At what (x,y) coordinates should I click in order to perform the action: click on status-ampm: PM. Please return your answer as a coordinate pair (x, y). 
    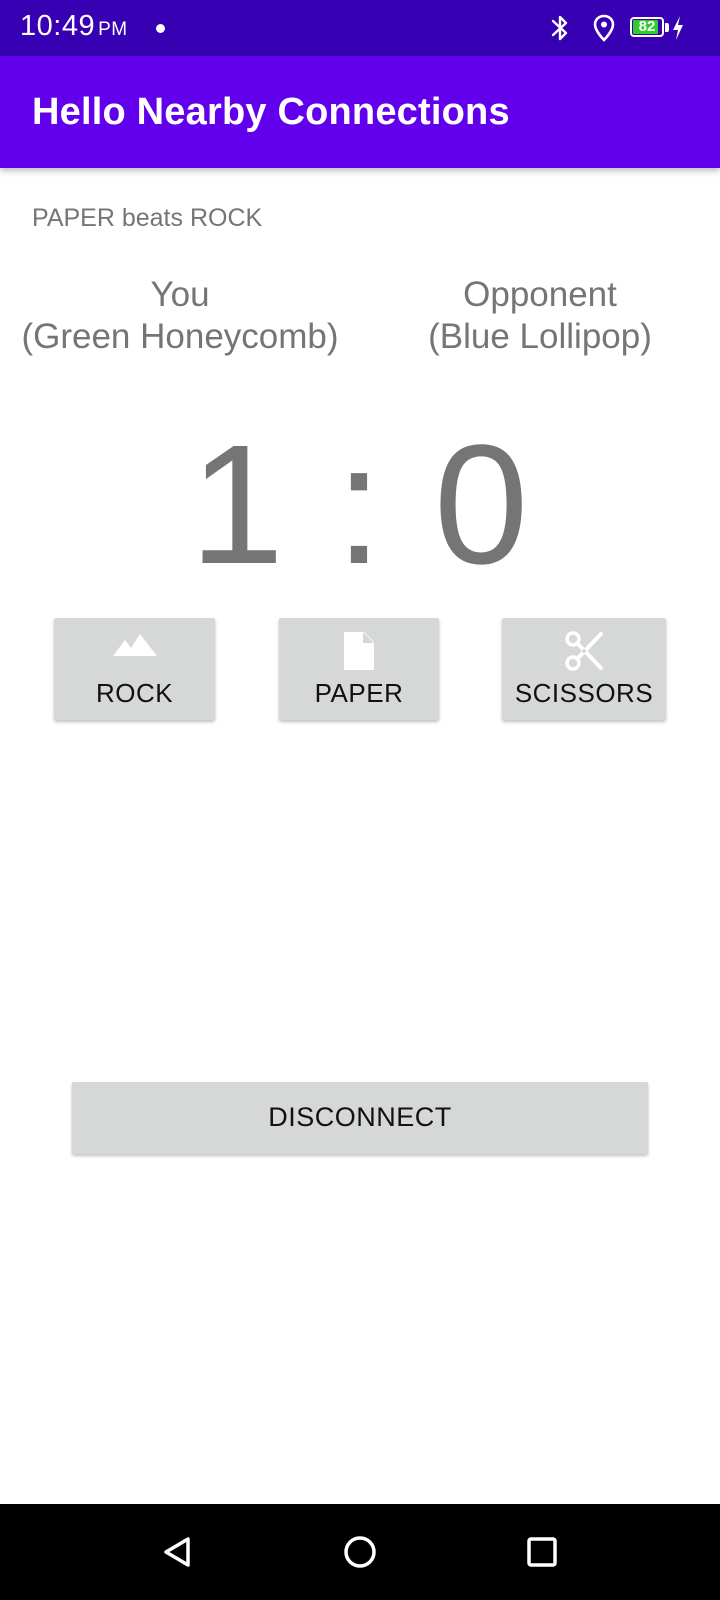
    Looking at the image, I should click on (113, 29).